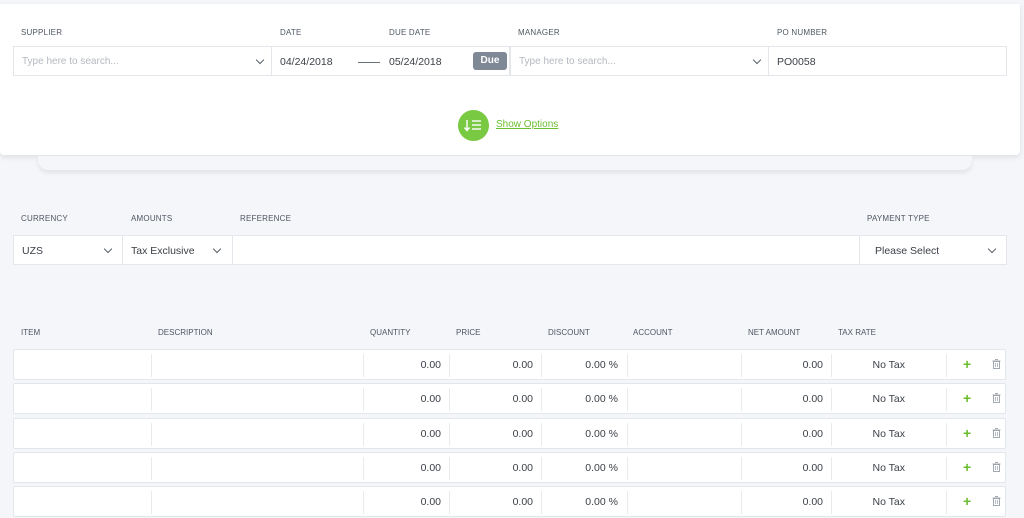 This screenshot has height=518, width=1024. Describe the element at coordinates (390, 332) in the screenshot. I see `column-header-quantity: QUANTITY` at that location.